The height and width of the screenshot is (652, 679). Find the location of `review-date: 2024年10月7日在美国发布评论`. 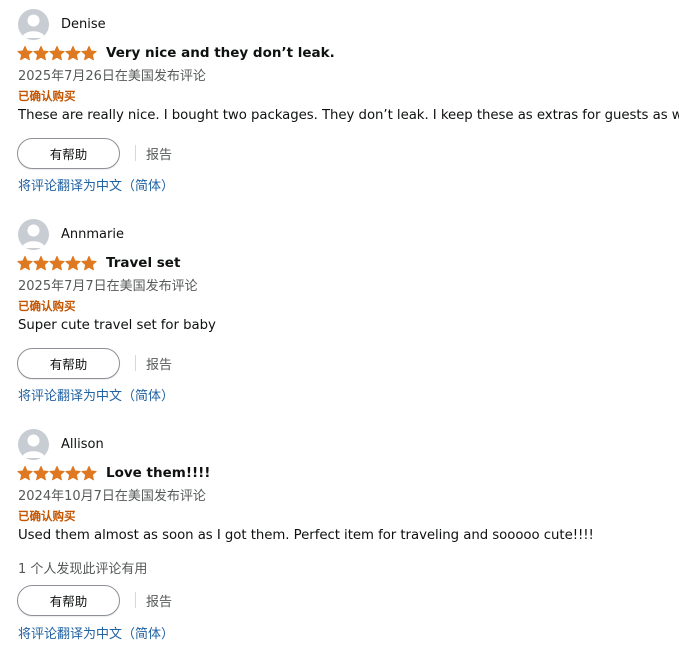

review-date: 2024年10月7日在美国发布评论 is located at coordinates (112, 496).